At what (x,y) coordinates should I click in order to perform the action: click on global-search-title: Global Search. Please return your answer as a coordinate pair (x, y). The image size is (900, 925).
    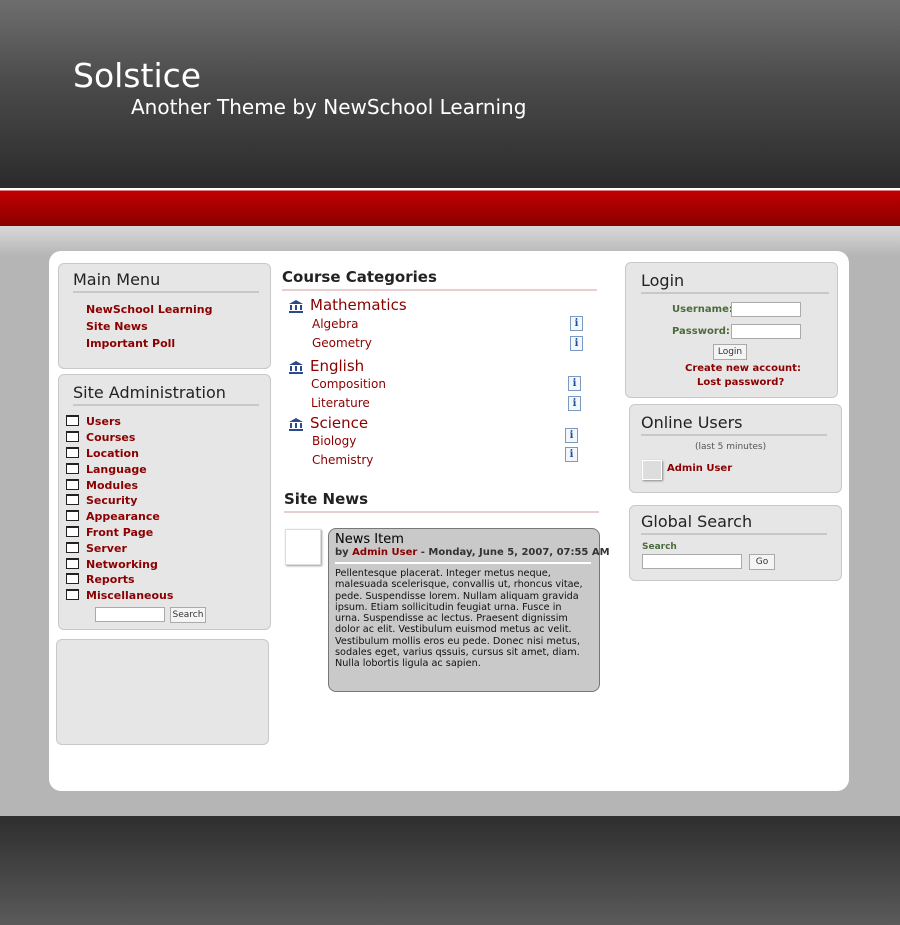
    Looking at the image, I should click on (734, 523).